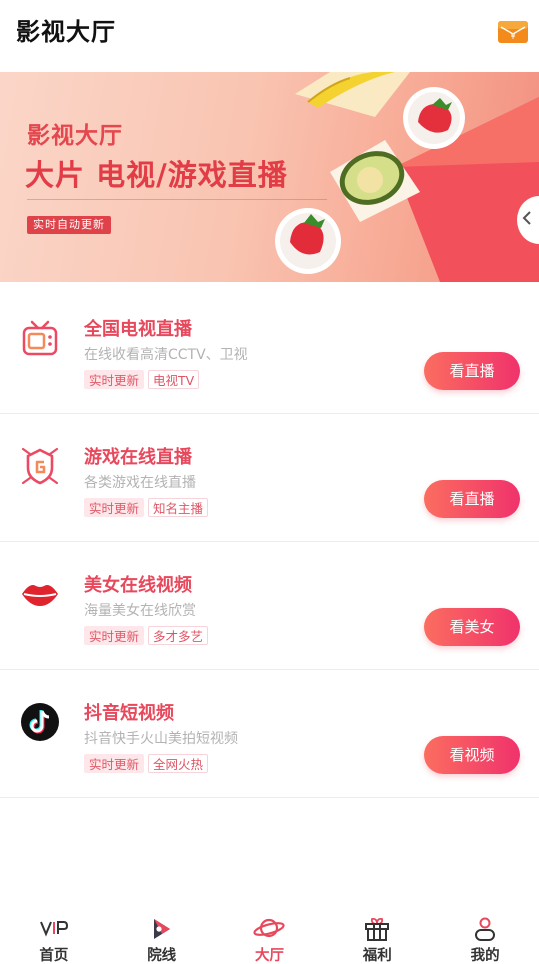 This screenshot has height=964, width=539. Describe the element at coordinates (269, 36) in the screenshot. I see `top-header: 影视大厅 ¥` at that location.